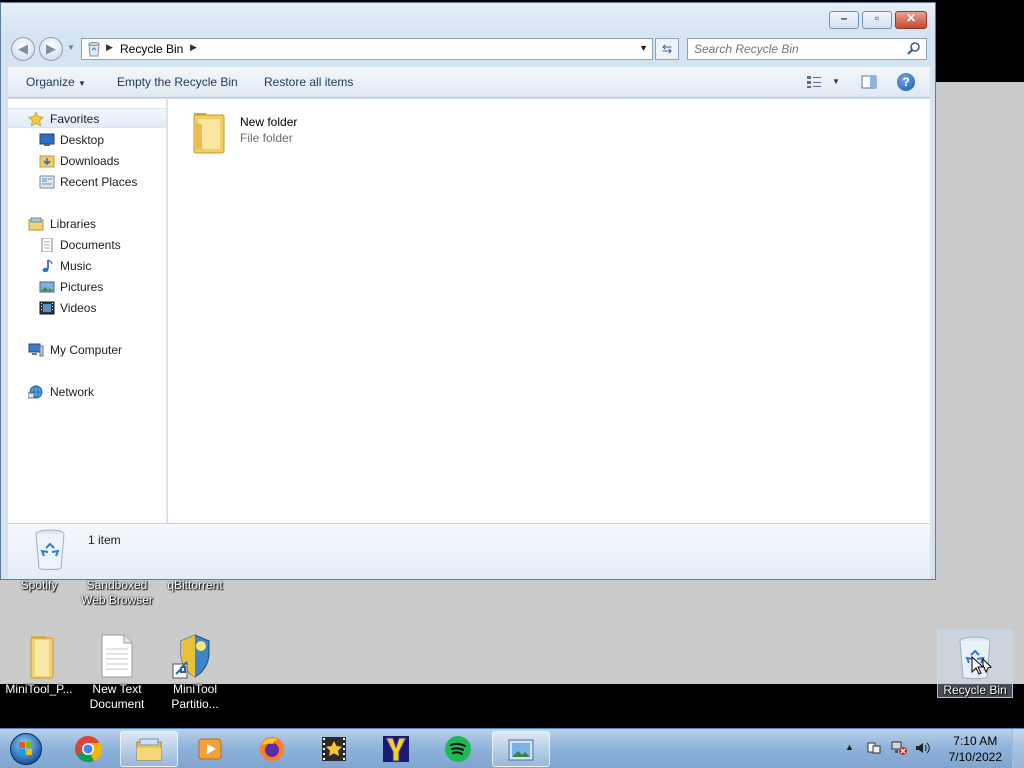  What do you see at coordinates (193, 47) in the screenshot?
I see `breadcrumb-chevron-icon: ▶` at bounding box center [193, 47].